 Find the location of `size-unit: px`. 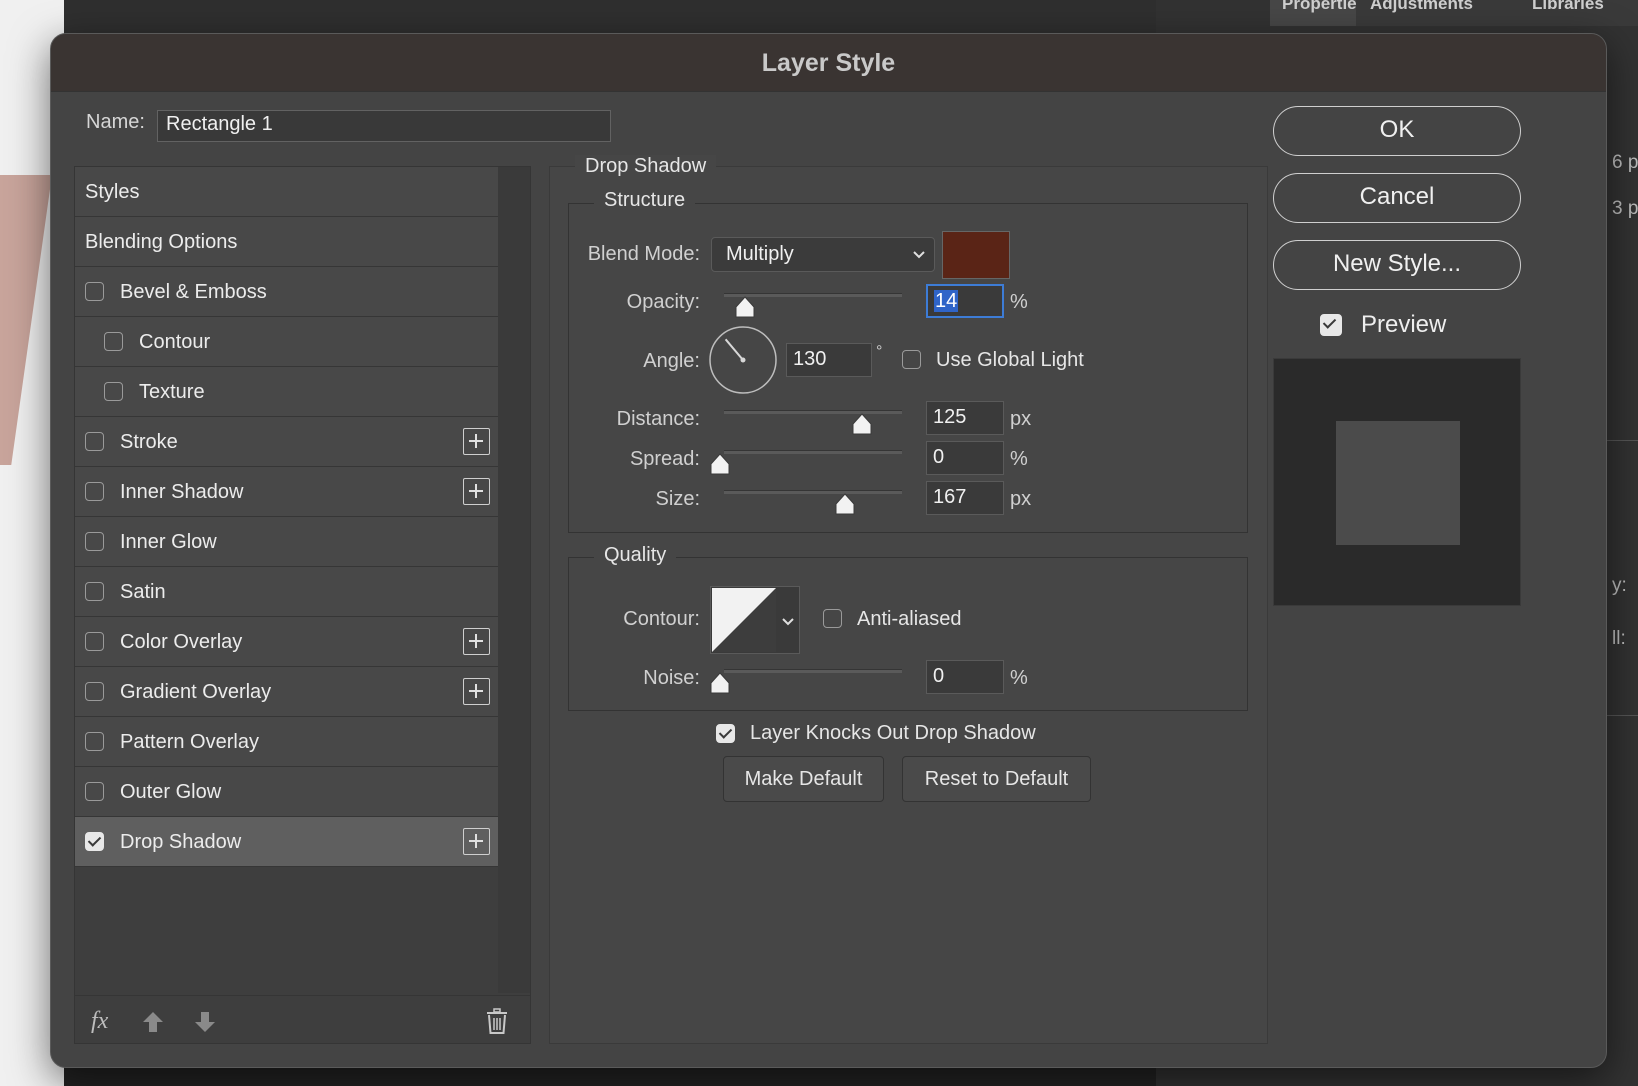

size-unit: px is located at coordinates (1021, 499).